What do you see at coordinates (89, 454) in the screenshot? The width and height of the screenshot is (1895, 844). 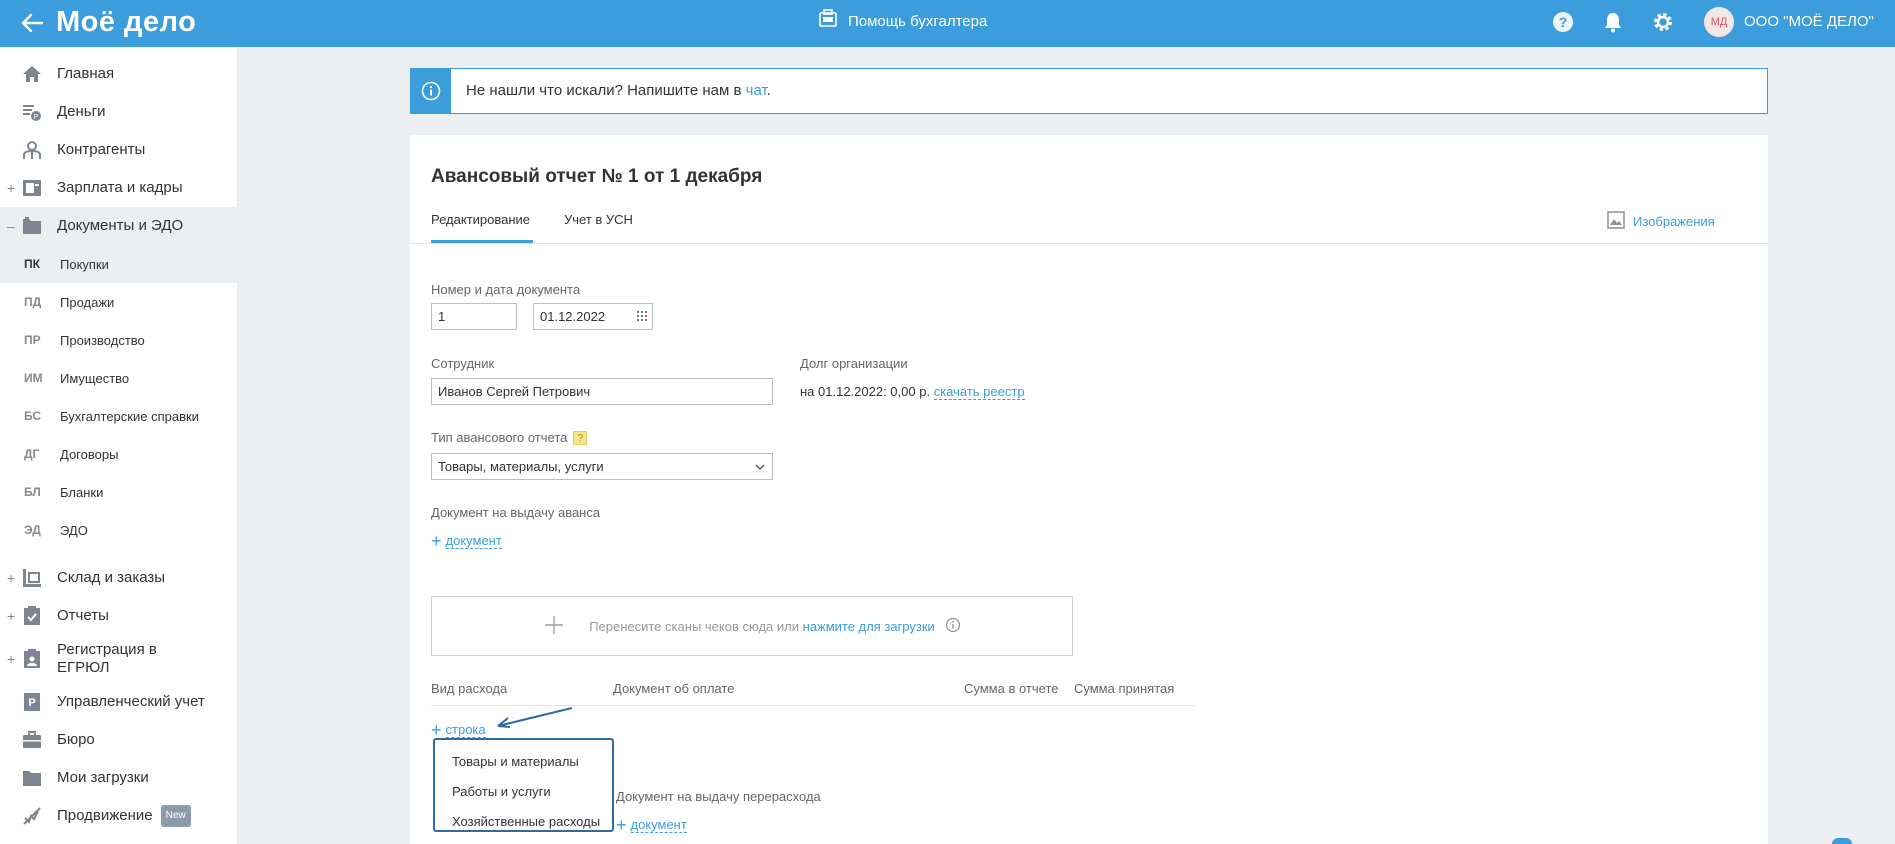 I see `subitem-label: Договоры` at bounding box center [89, 454].